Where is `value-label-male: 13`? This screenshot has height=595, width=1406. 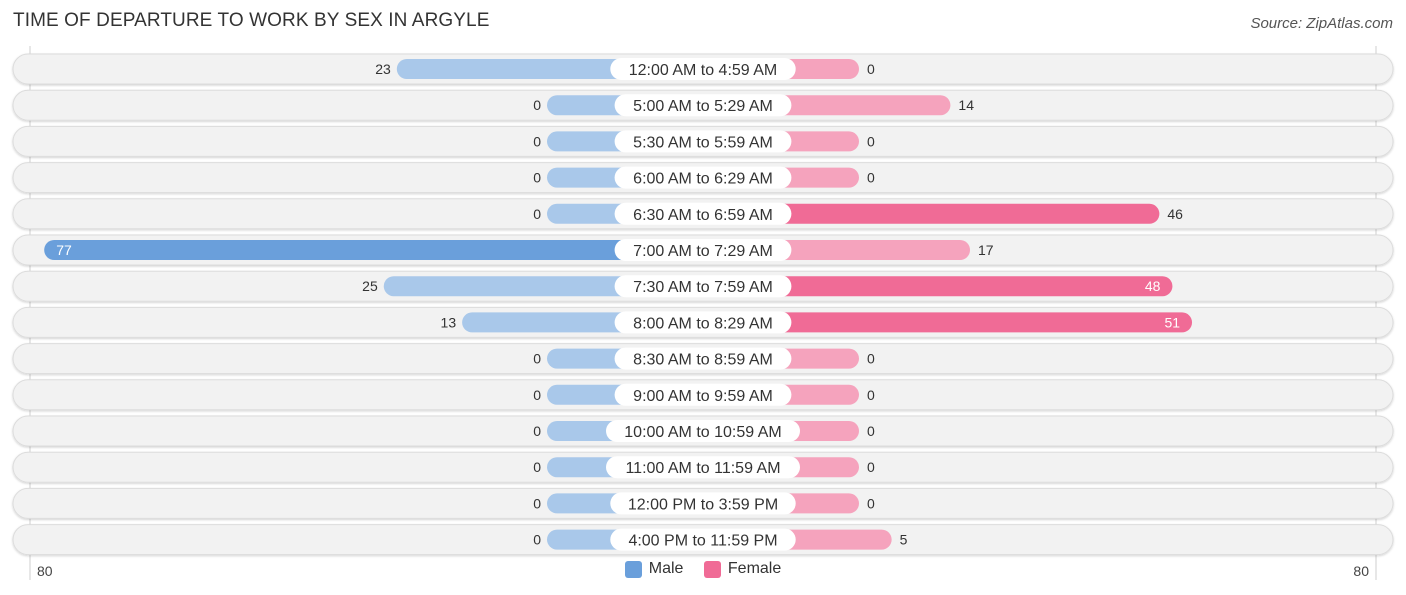
value-label-male: 13 is located at coordinates (449, 322).